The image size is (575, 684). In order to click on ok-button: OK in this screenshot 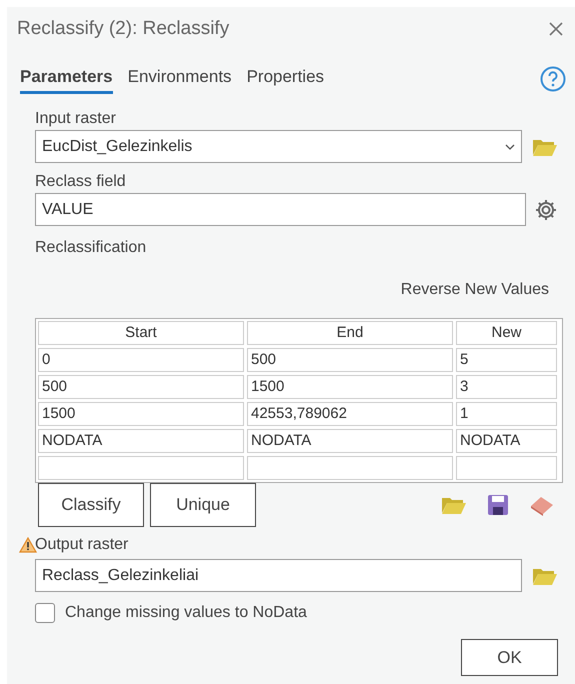, I will do `click(509, 657)`.